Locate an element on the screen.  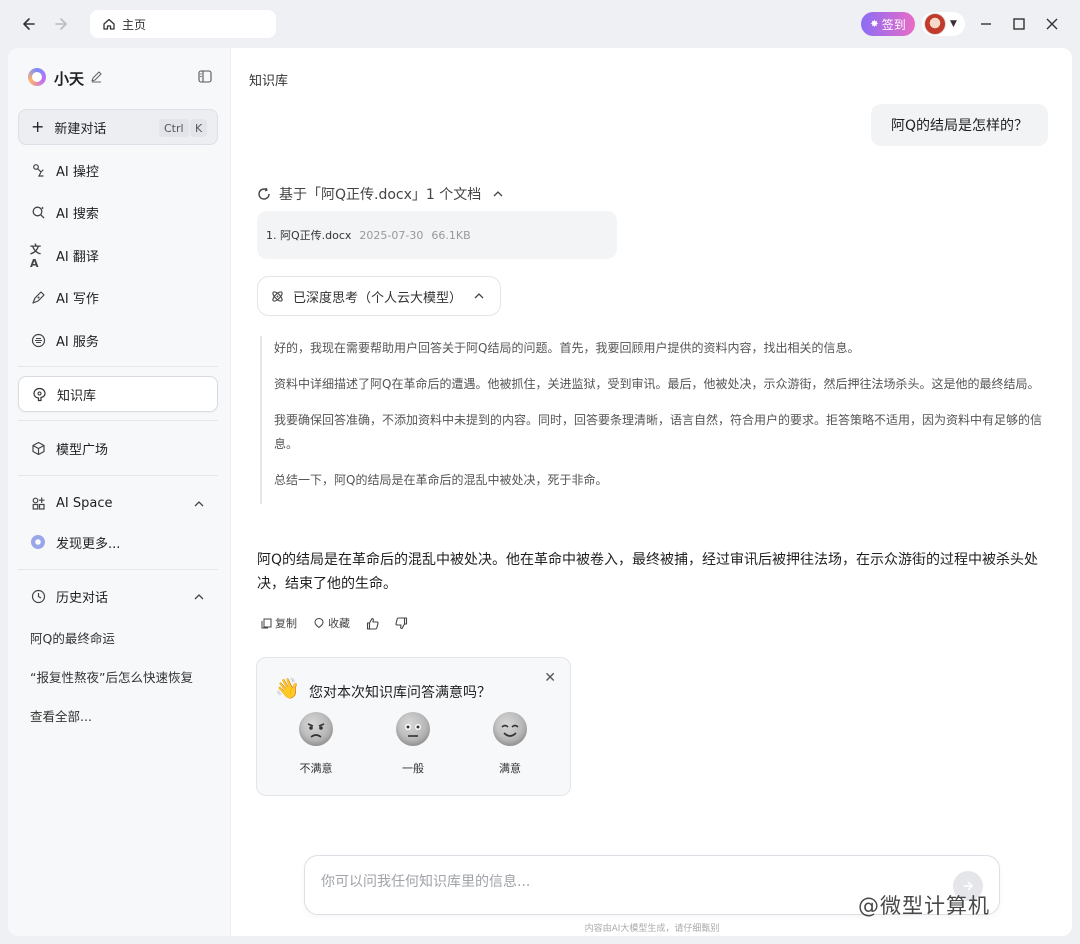
source-header: 基于「阿Q正传.docx」1 个文档 is located at coordinates (380, 194).